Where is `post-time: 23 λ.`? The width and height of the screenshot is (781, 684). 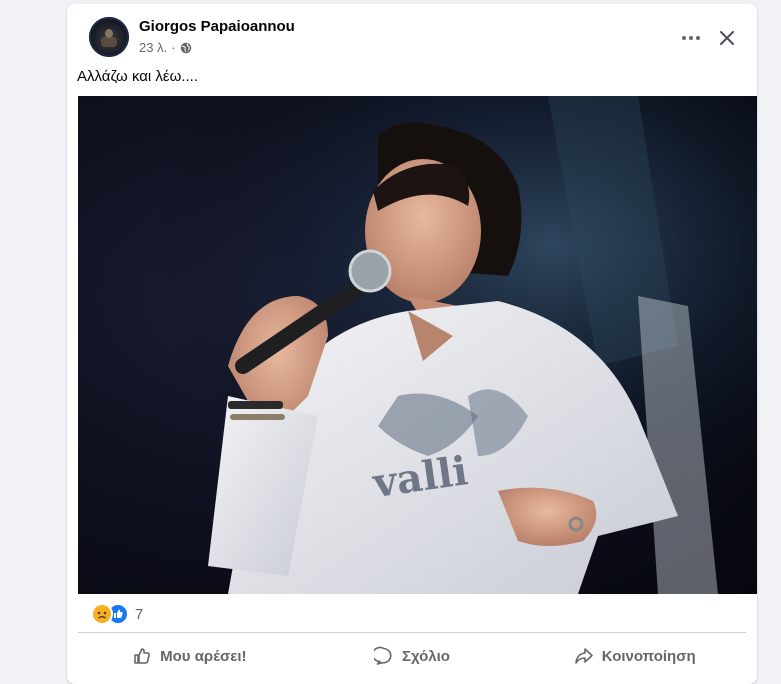
post-time: 23 λ. is located at coordinates (153, 47).